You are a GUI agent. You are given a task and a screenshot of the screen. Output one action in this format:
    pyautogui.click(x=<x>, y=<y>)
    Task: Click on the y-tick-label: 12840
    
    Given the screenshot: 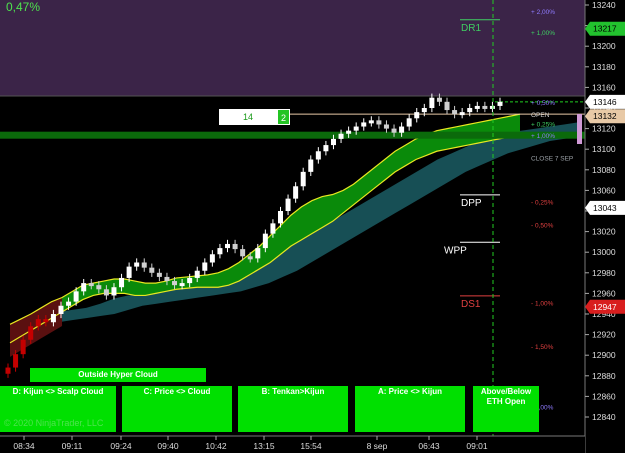 What is the action you would take?
    pyautogui.click(x=604, y=417)
    